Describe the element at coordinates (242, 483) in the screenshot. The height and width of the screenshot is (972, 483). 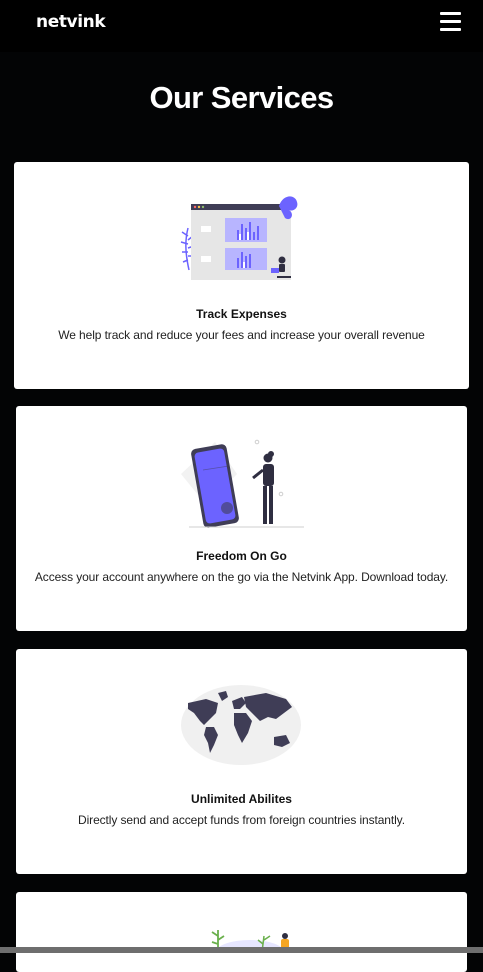
I see `mobile-phone-illustration` at that location.